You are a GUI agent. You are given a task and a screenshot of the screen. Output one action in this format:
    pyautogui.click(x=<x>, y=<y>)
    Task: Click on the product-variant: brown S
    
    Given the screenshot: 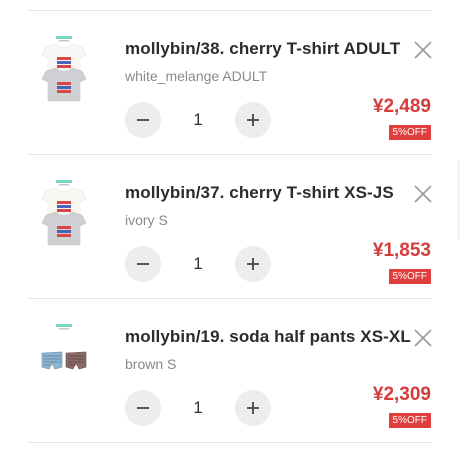 What is the action you would take?
    pyautogui.click(x=151, y=364)
    